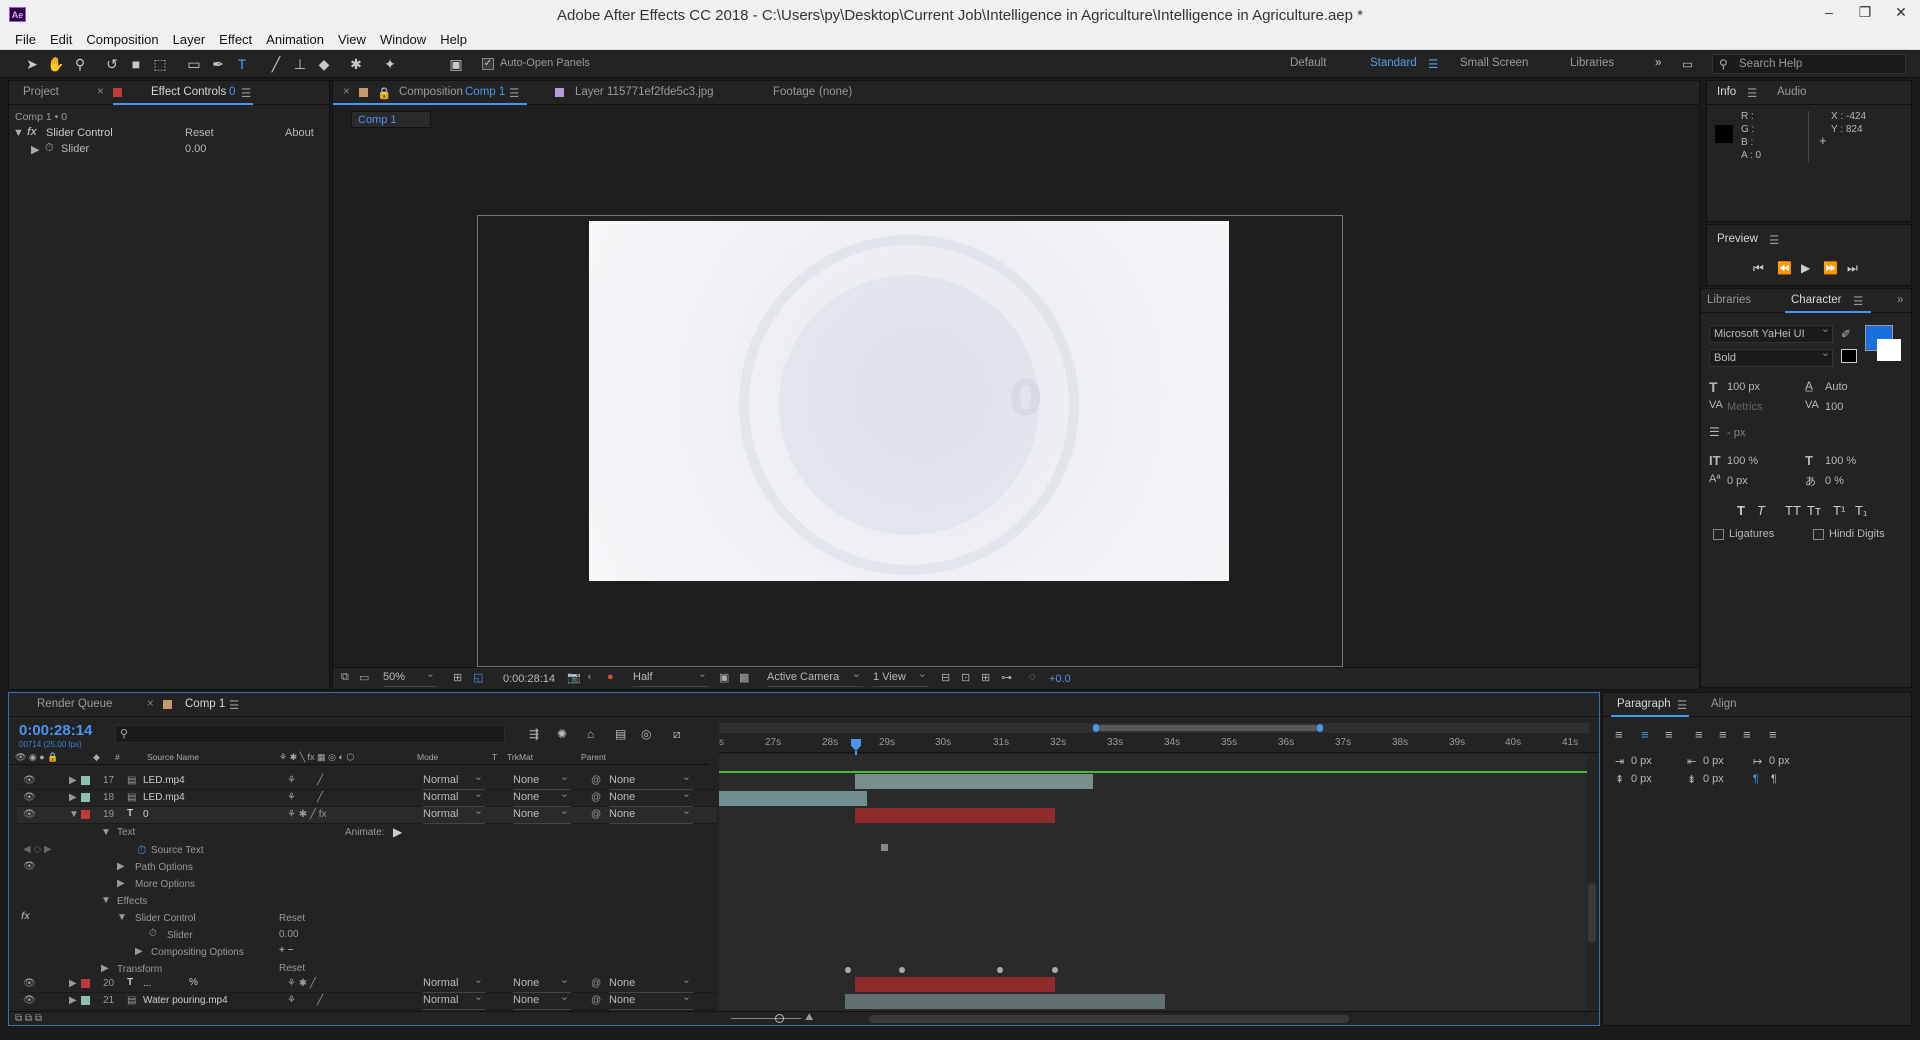 Image resolution: width=1920 pixels, height=1040 pixels. Describe the element at coordinates (457, 677) in the screenshot. I see `safe-zones-icon: ⊞` at that location.